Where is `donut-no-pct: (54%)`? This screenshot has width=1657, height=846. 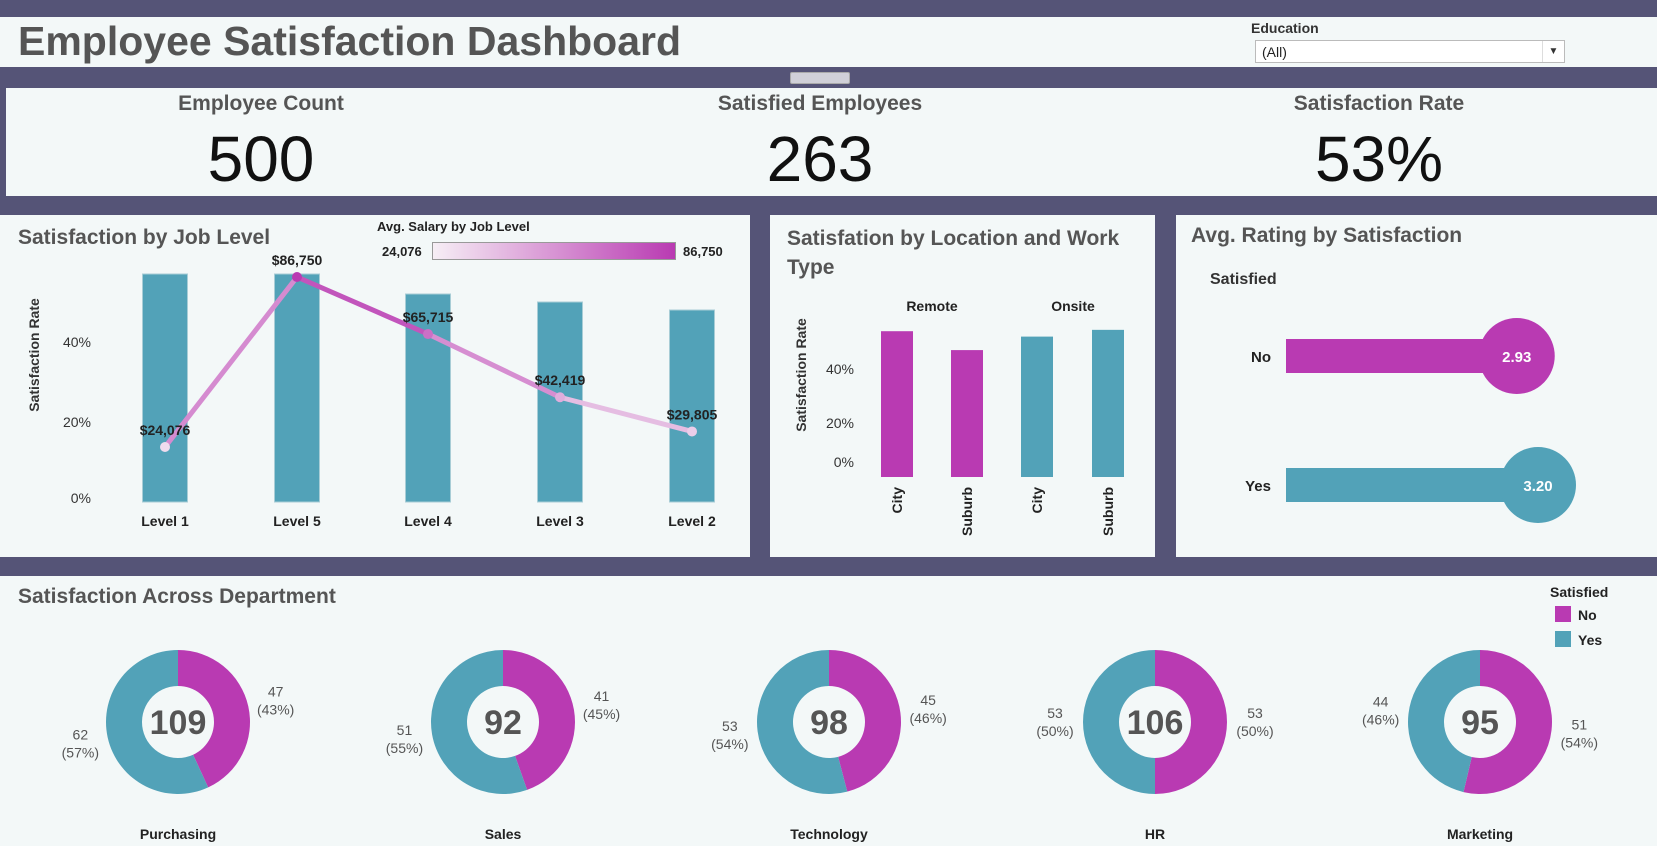 donut-no-pct: (54%) is located at coordinates (1579, 743).